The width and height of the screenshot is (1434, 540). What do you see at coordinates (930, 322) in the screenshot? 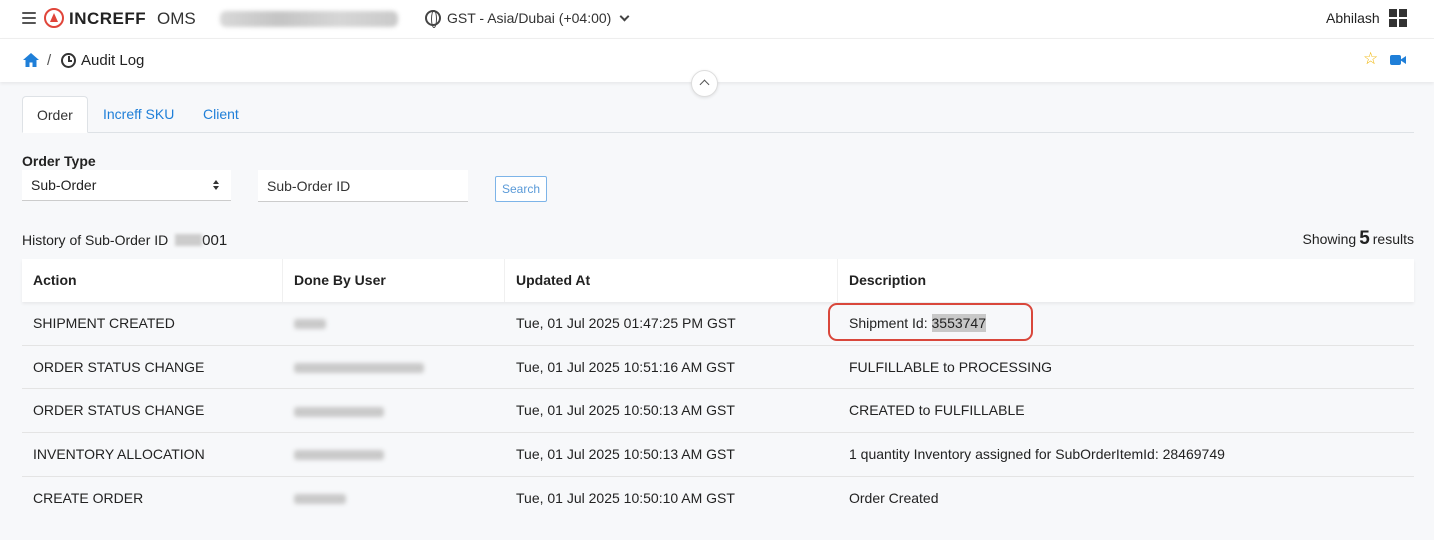
I see `annotation-highlight-box` at bounding box center [930, 322].